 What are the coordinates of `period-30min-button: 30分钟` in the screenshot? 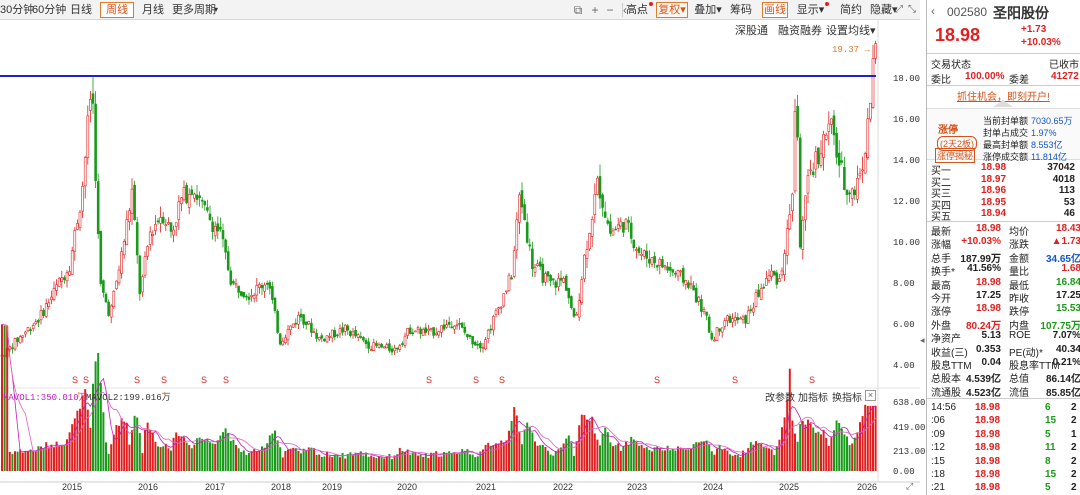 It's located at (17, 10).